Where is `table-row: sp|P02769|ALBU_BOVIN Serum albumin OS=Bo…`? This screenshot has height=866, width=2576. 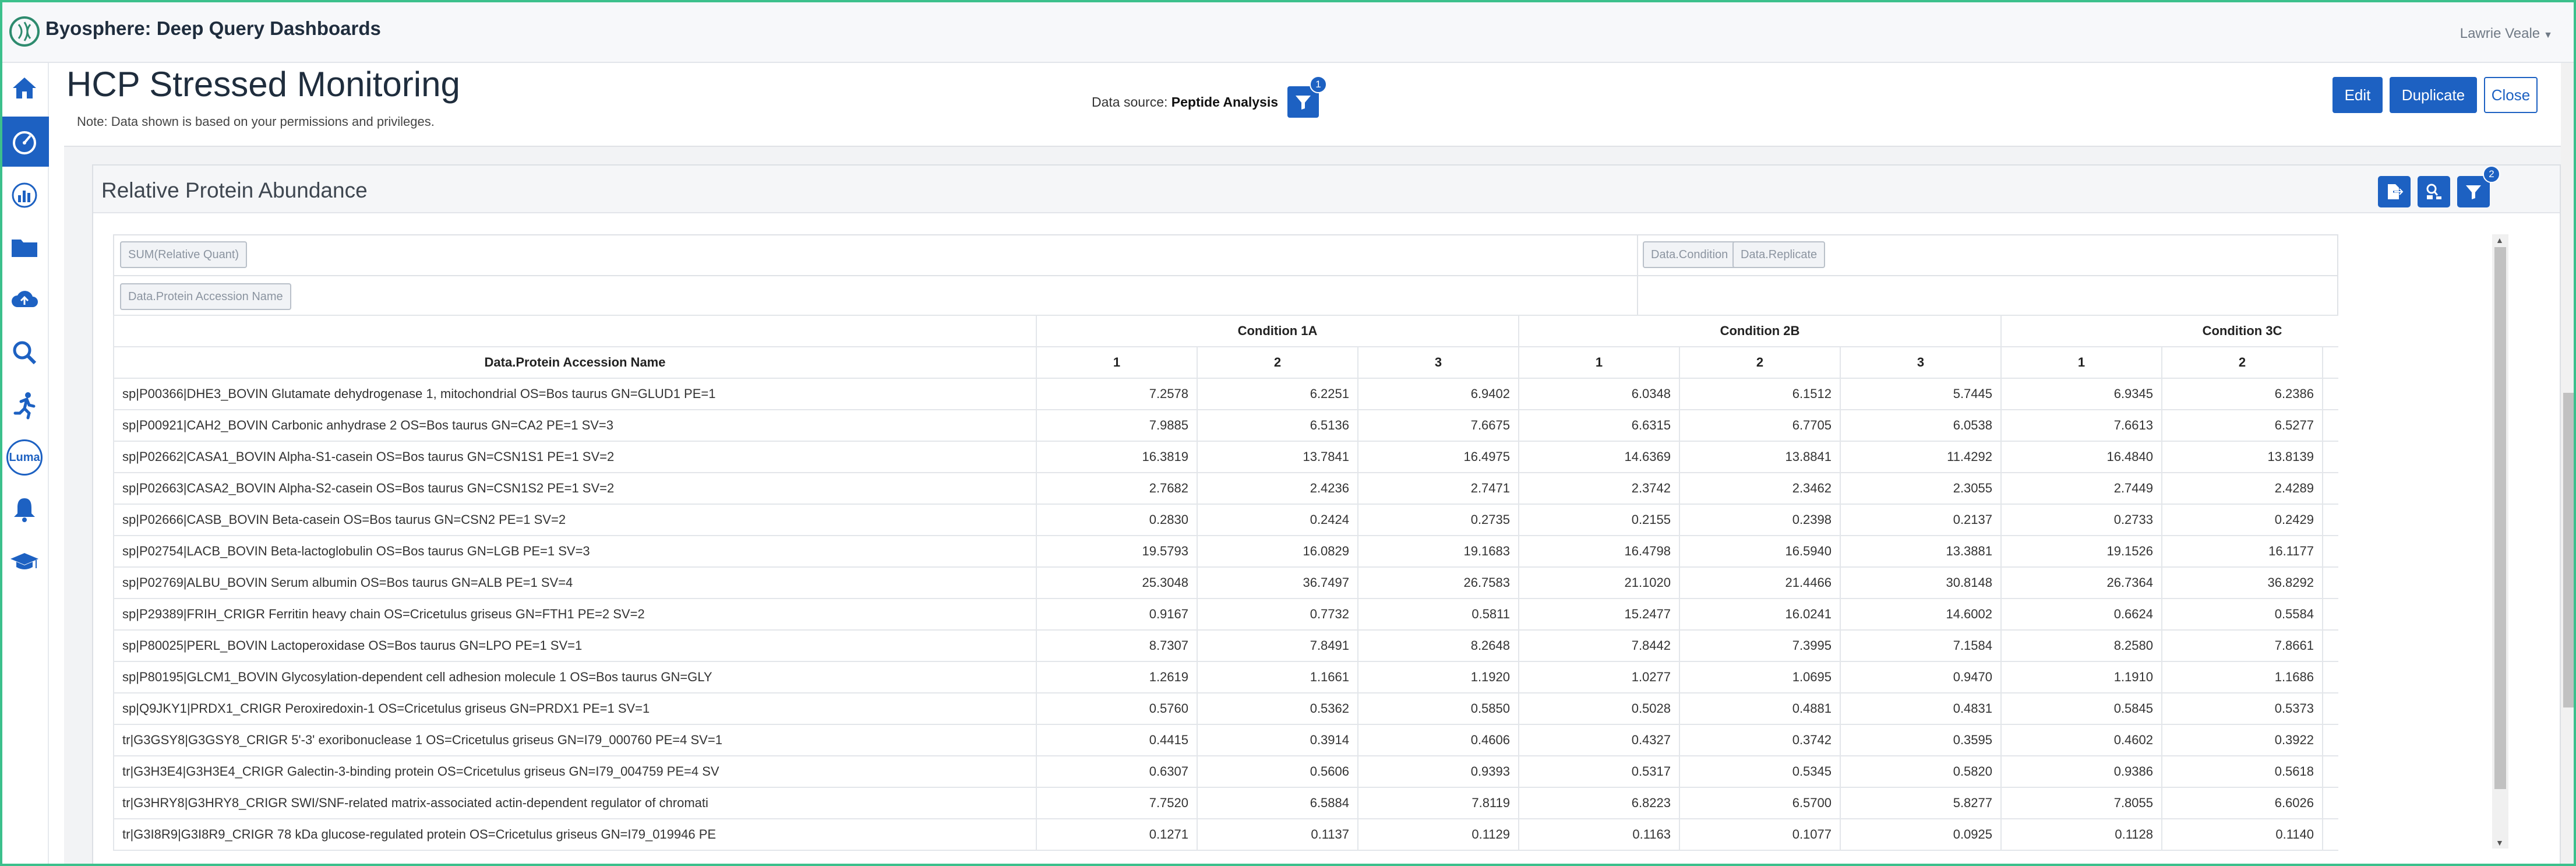 table-row: sp|P02769|ALBU_BOVIN Serum albumin OS=Bo… is located at coordinates (1225, 582).